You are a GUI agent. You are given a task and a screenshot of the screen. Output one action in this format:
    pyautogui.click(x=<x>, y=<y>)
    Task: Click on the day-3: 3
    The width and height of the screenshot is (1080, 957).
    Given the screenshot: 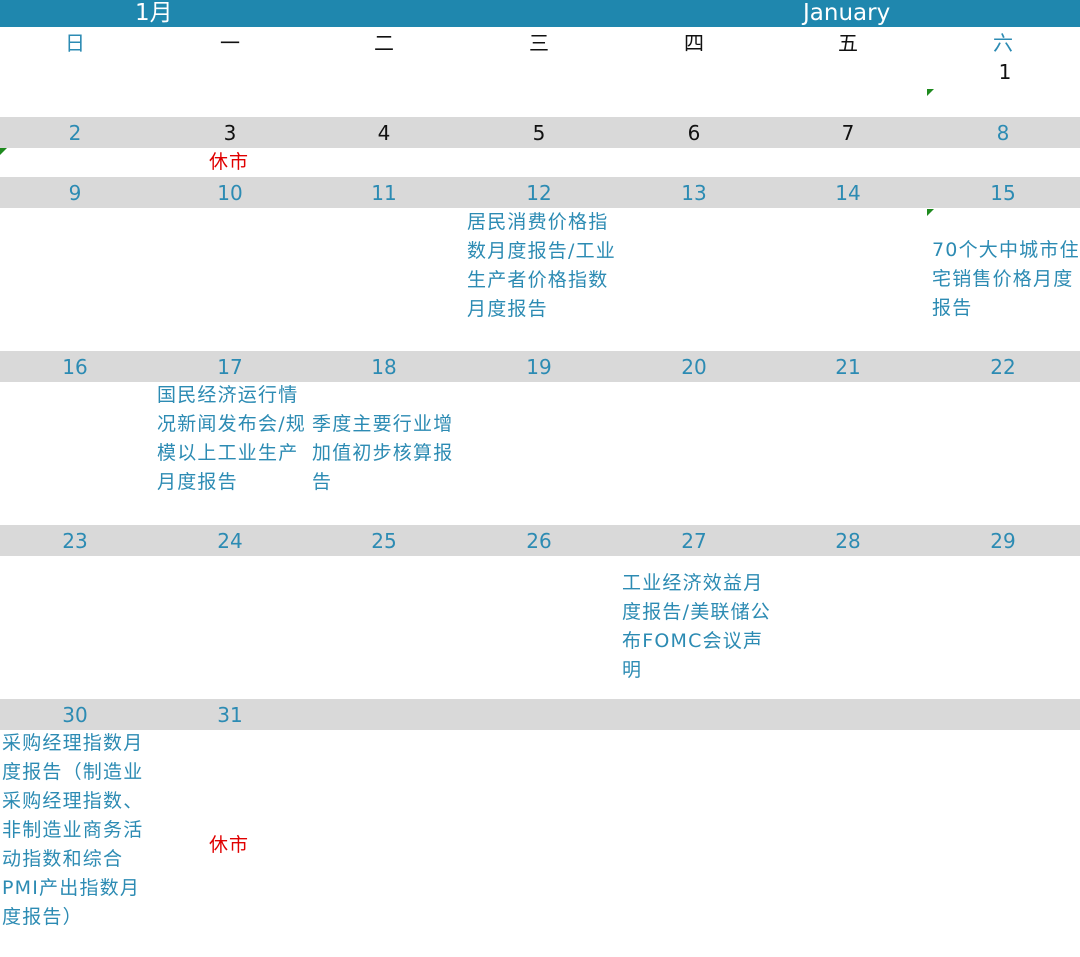 What is the action you would take?
    pyautogui.click(x=230, y=133)
    